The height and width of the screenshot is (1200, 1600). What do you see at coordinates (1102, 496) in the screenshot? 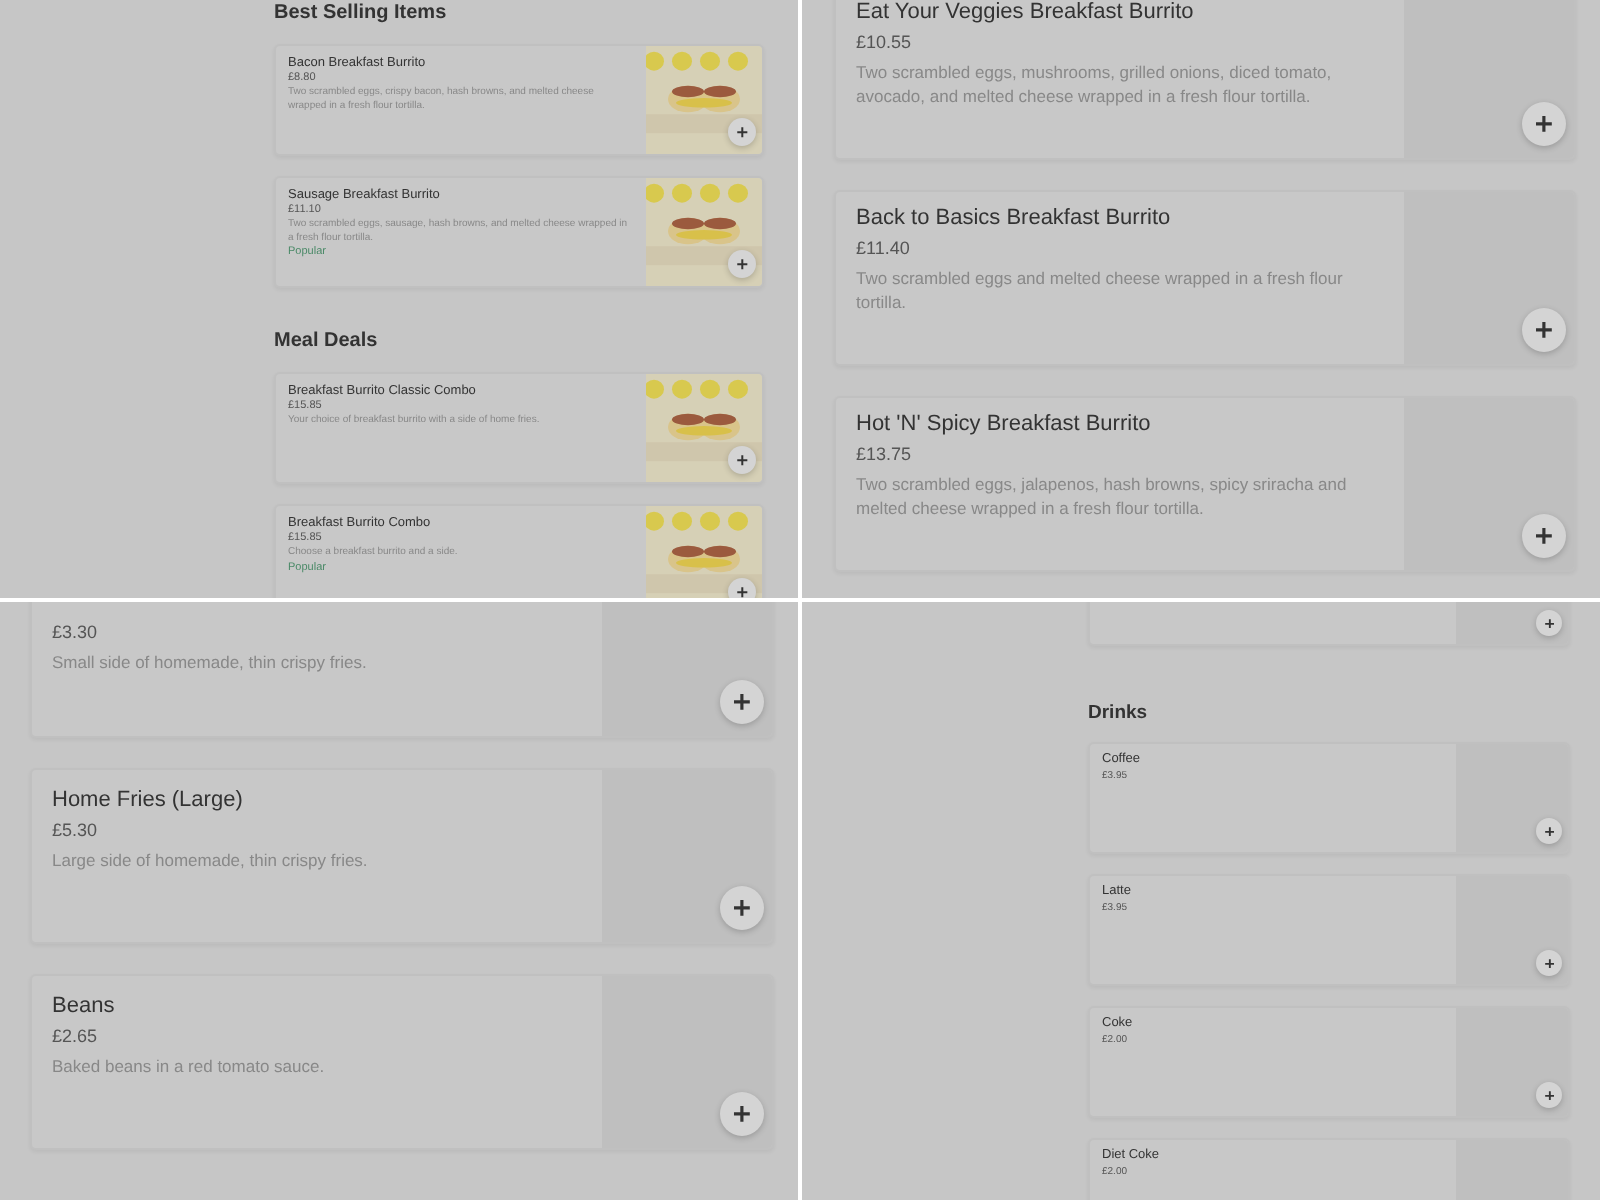
I see `item-description: Two scrambled eggs, jalapenos, hash browns, spicy sriracha and melted cheese wrapped in a fresh flour tortilla.` at bounding box center [1102, 496].